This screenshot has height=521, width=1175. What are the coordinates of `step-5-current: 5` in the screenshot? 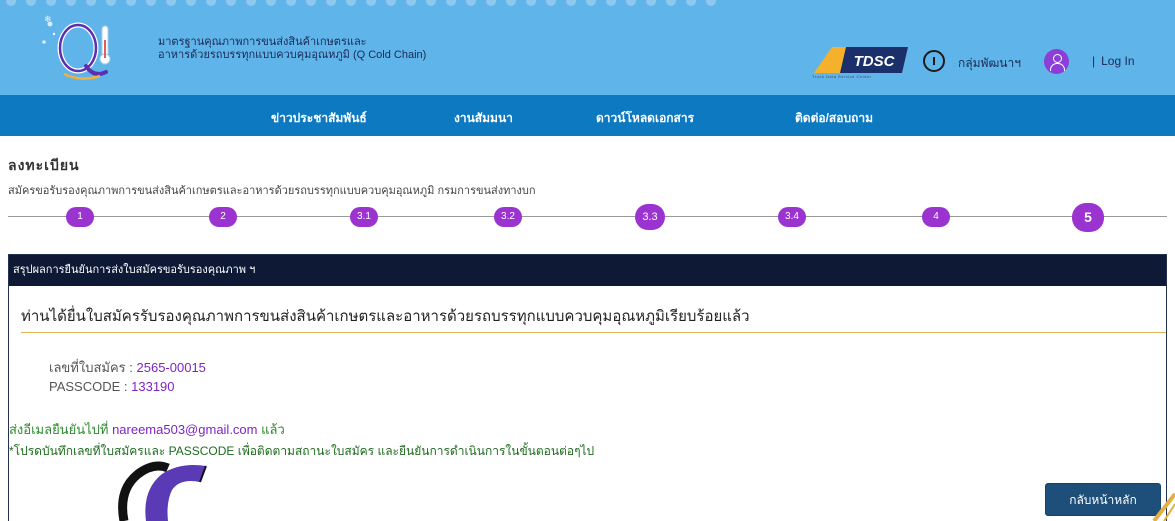 It's located at (1088, 217).